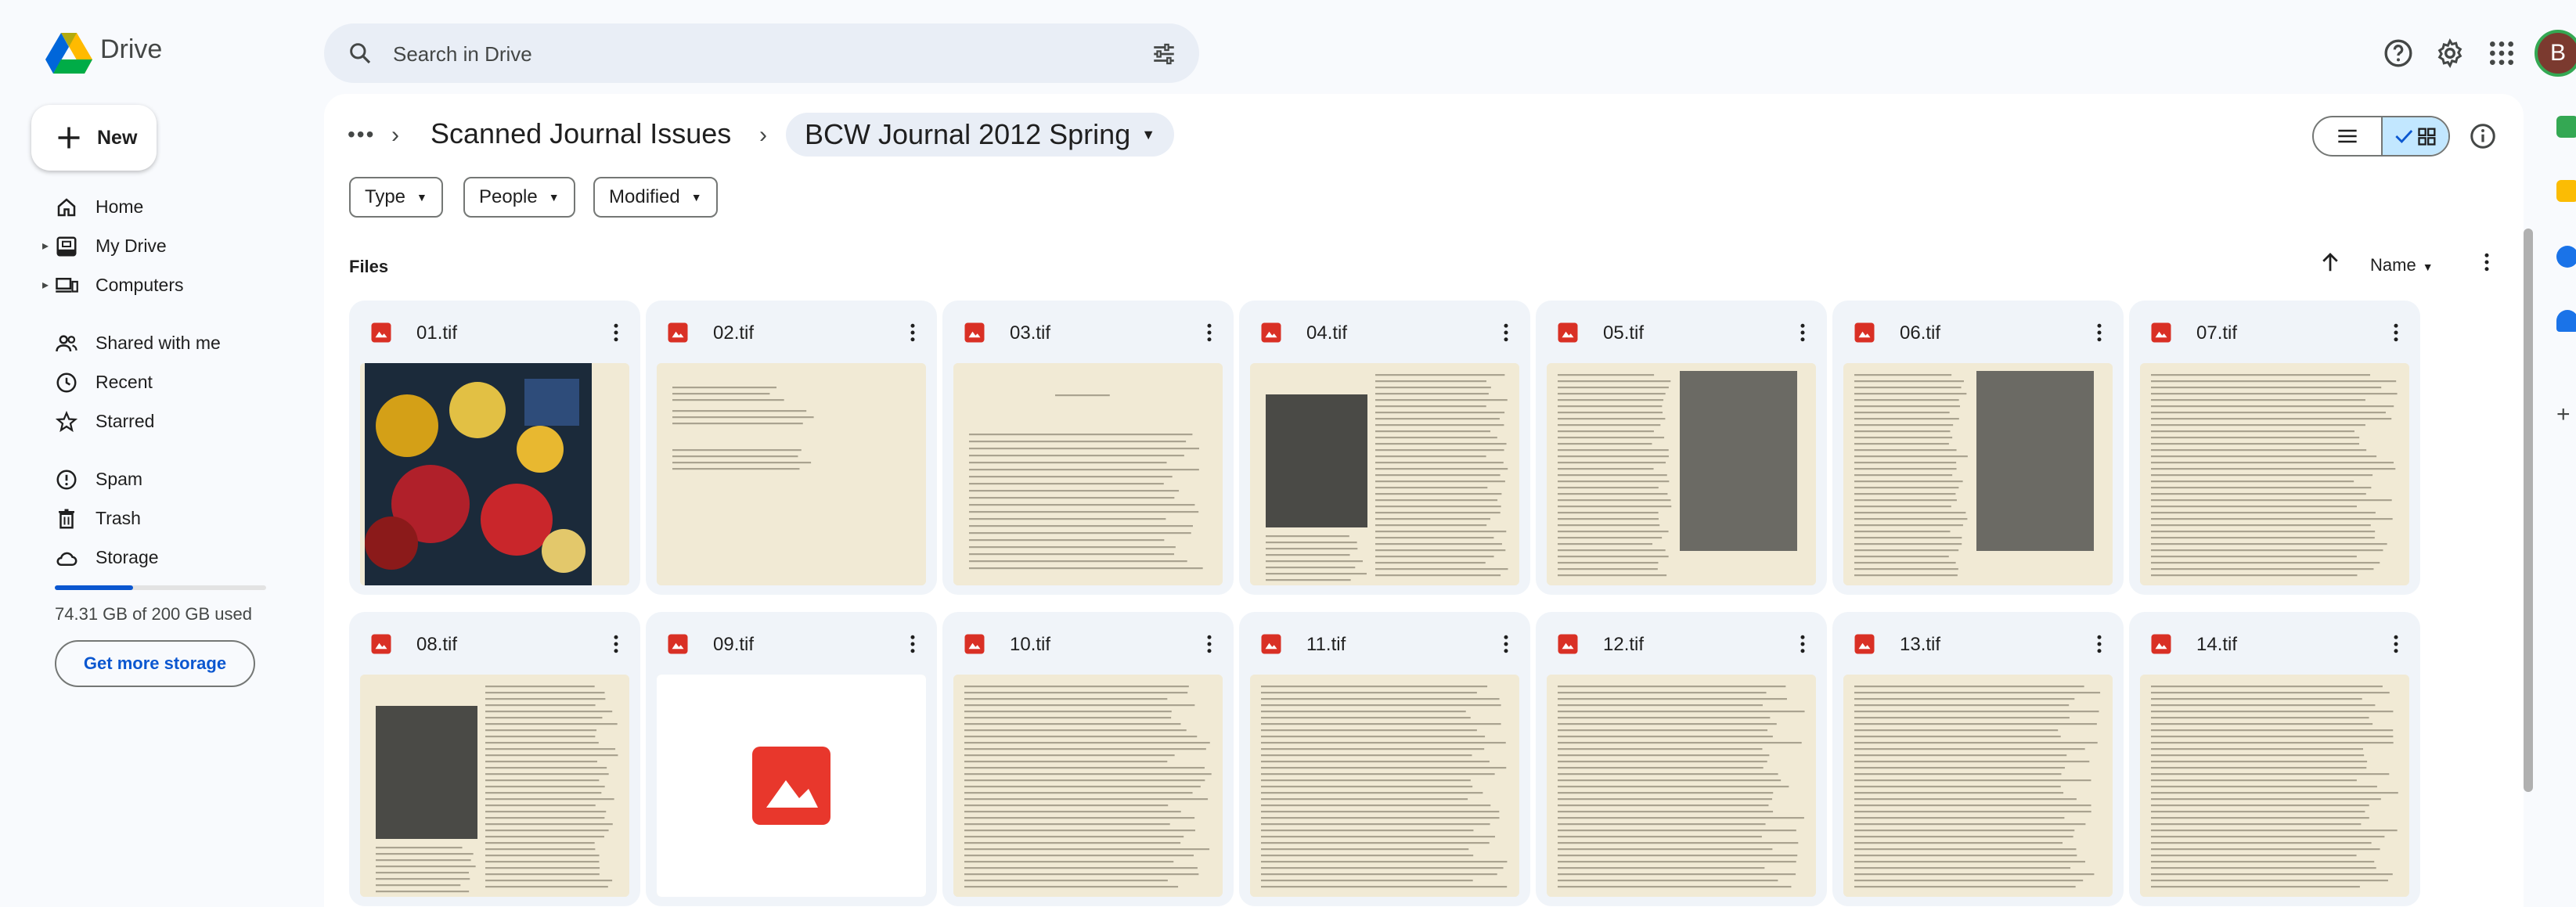  I want to click on contacts-app-icon, so click(2566, 321).